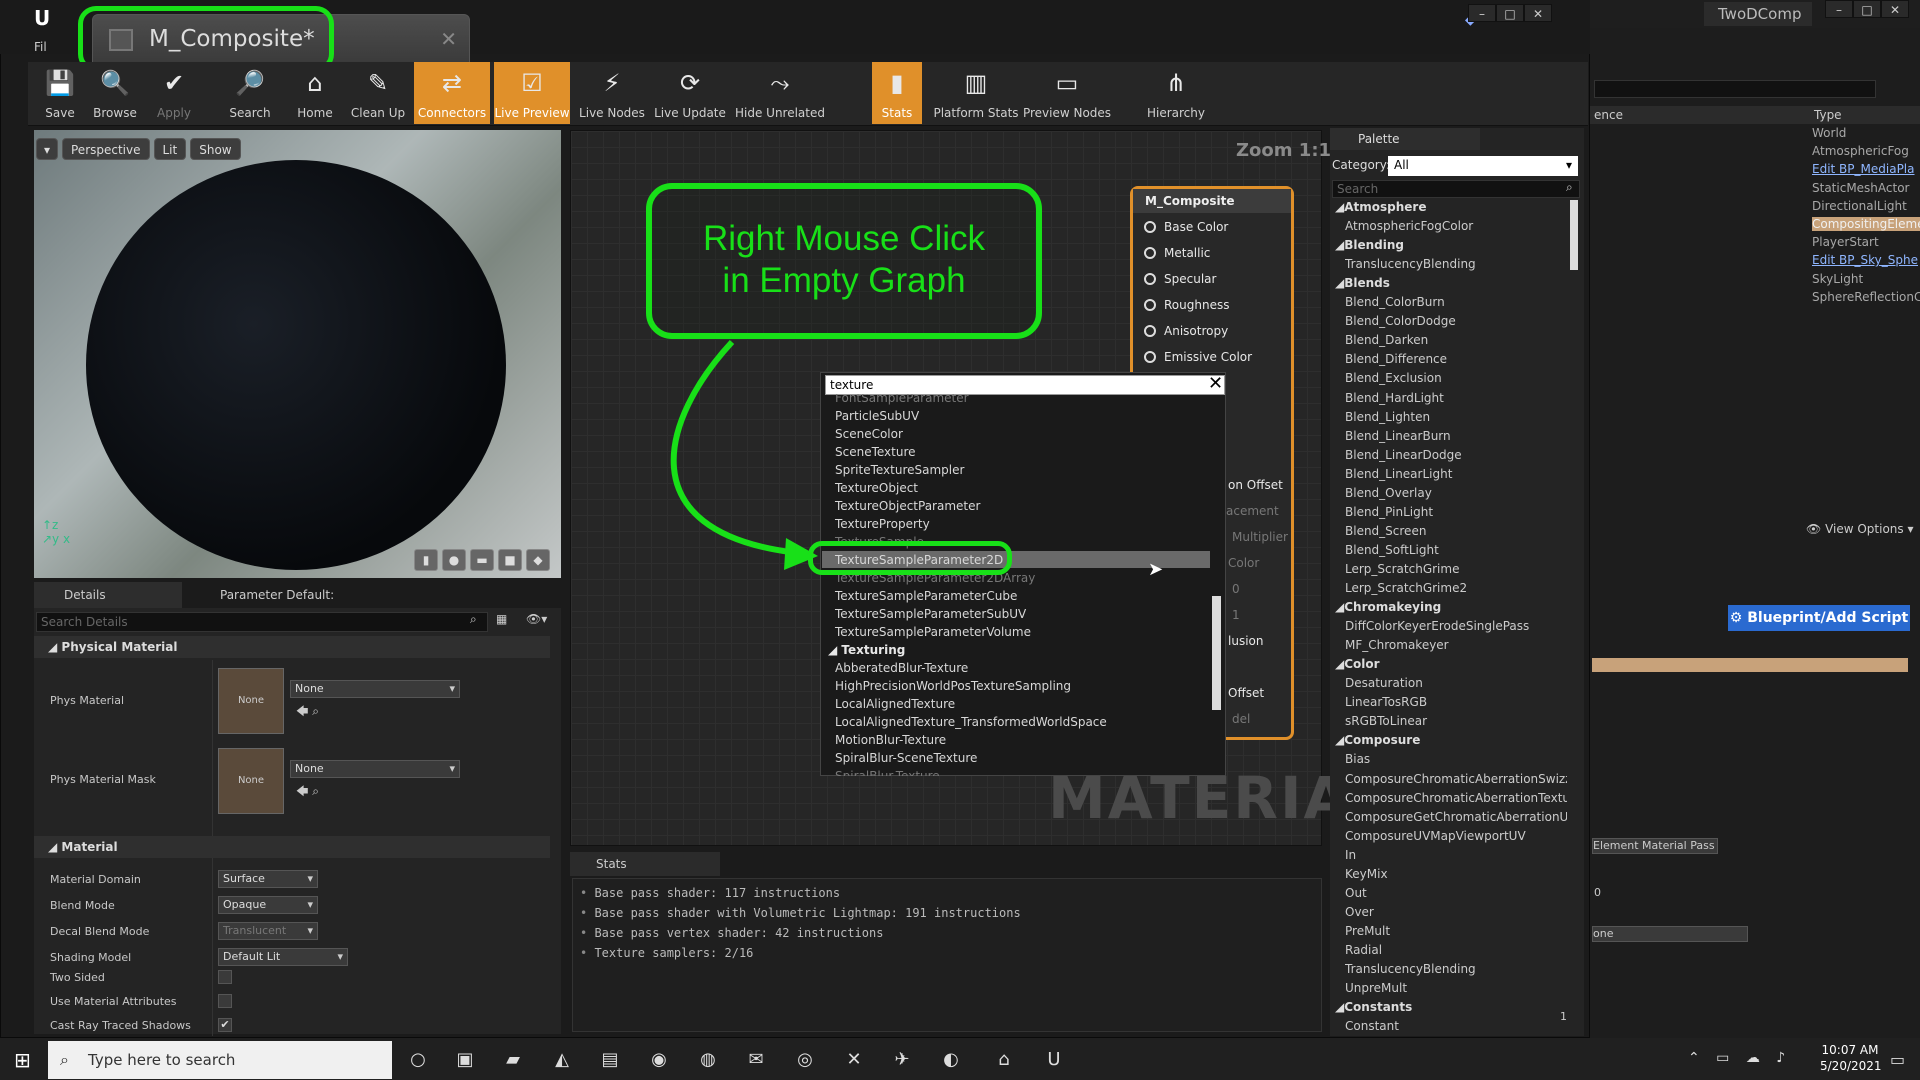 This screenshot has height=1080, width=1920. Describe the element at coordinates (47, 149) in the screenshot. I see `viewport-options-icon: ▾` at that location.